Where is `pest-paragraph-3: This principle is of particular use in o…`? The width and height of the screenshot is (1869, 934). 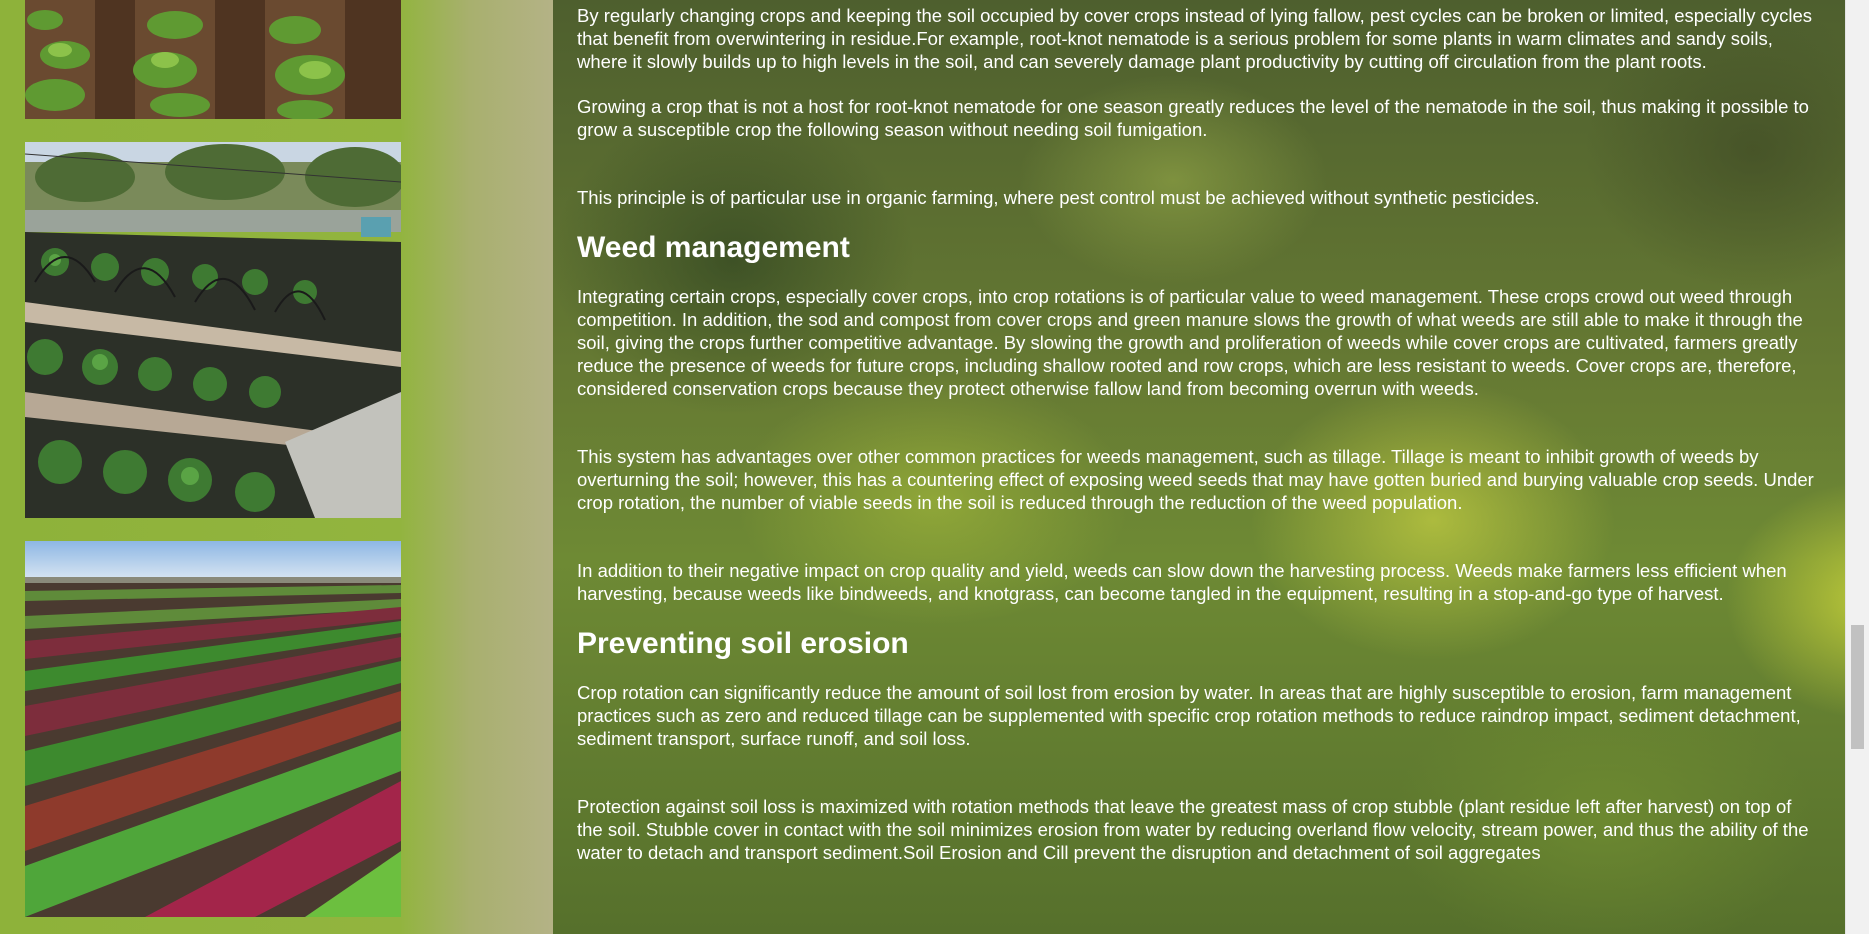 pest-paragraph-3: This principle is of particular use in o… is located at coordinates (1058, 197).